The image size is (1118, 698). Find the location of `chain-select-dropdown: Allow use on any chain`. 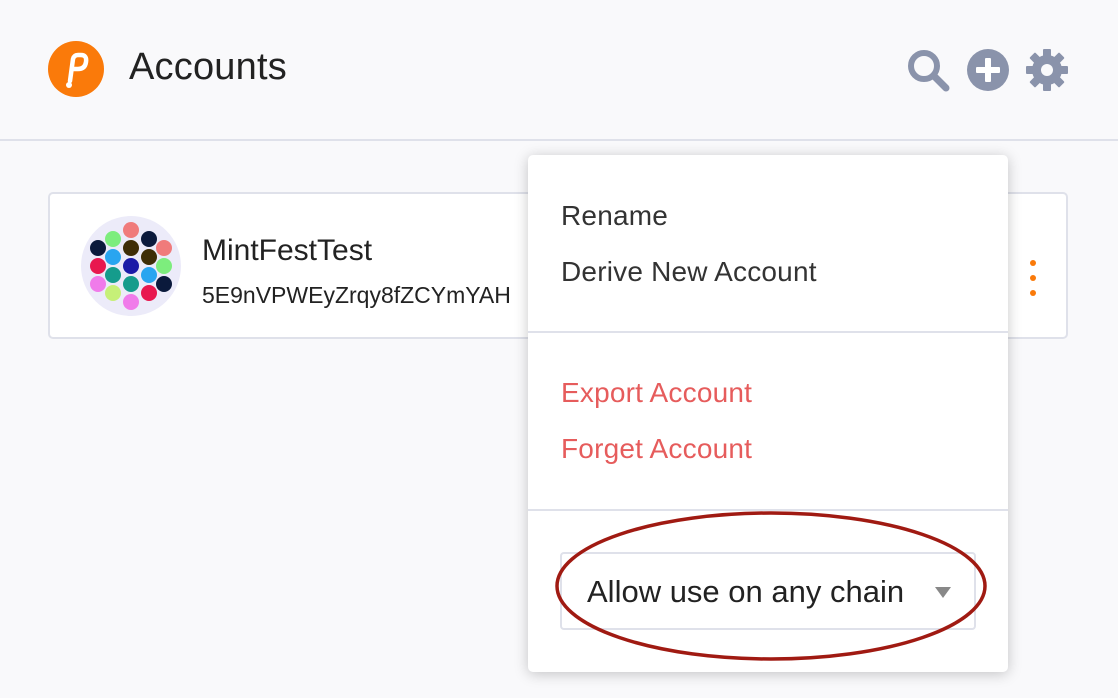

chain-select-dropdown: Allow use on any chain is located at coordinates (768, 591).